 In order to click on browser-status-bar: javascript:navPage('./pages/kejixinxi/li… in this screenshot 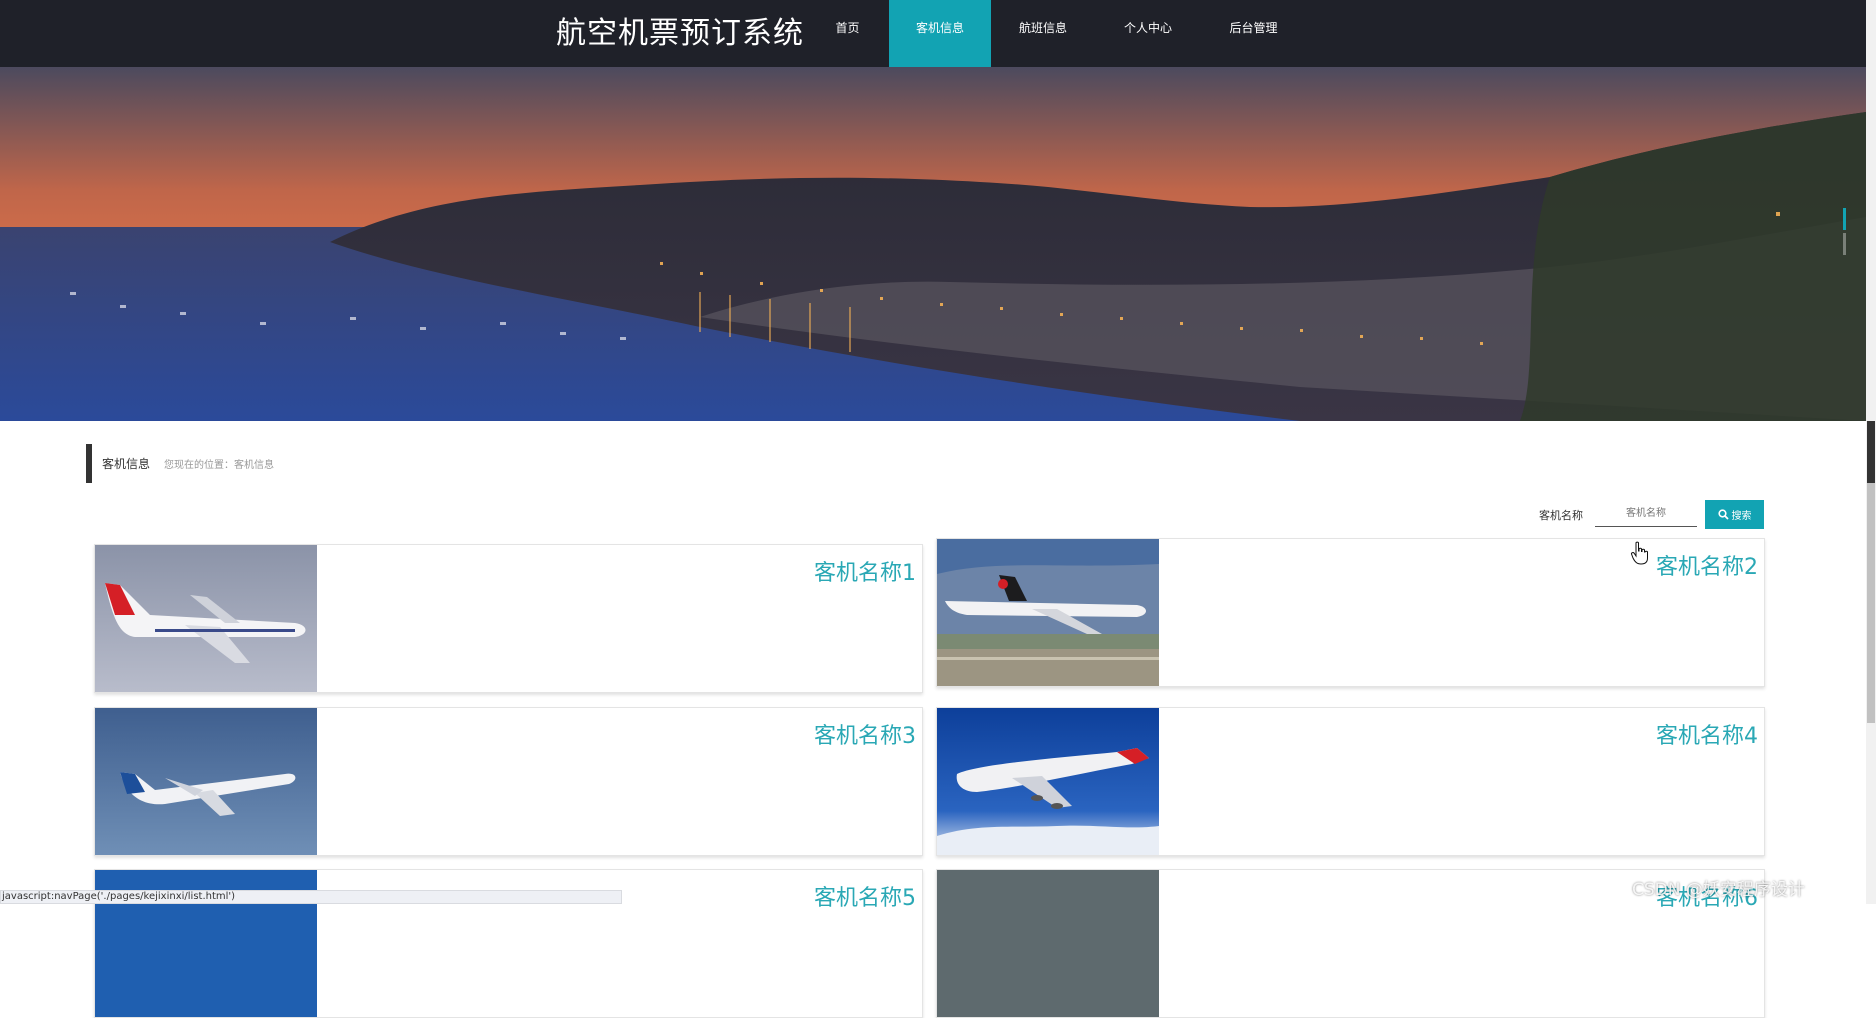, I will do `click(311, 897)`.